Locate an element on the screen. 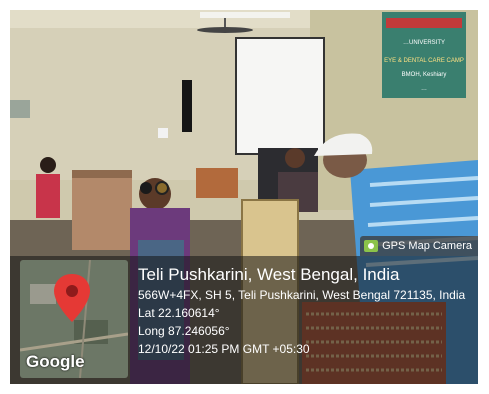  poster-line-3: BMOH, Keshiary is located at coordinates (424, 75).